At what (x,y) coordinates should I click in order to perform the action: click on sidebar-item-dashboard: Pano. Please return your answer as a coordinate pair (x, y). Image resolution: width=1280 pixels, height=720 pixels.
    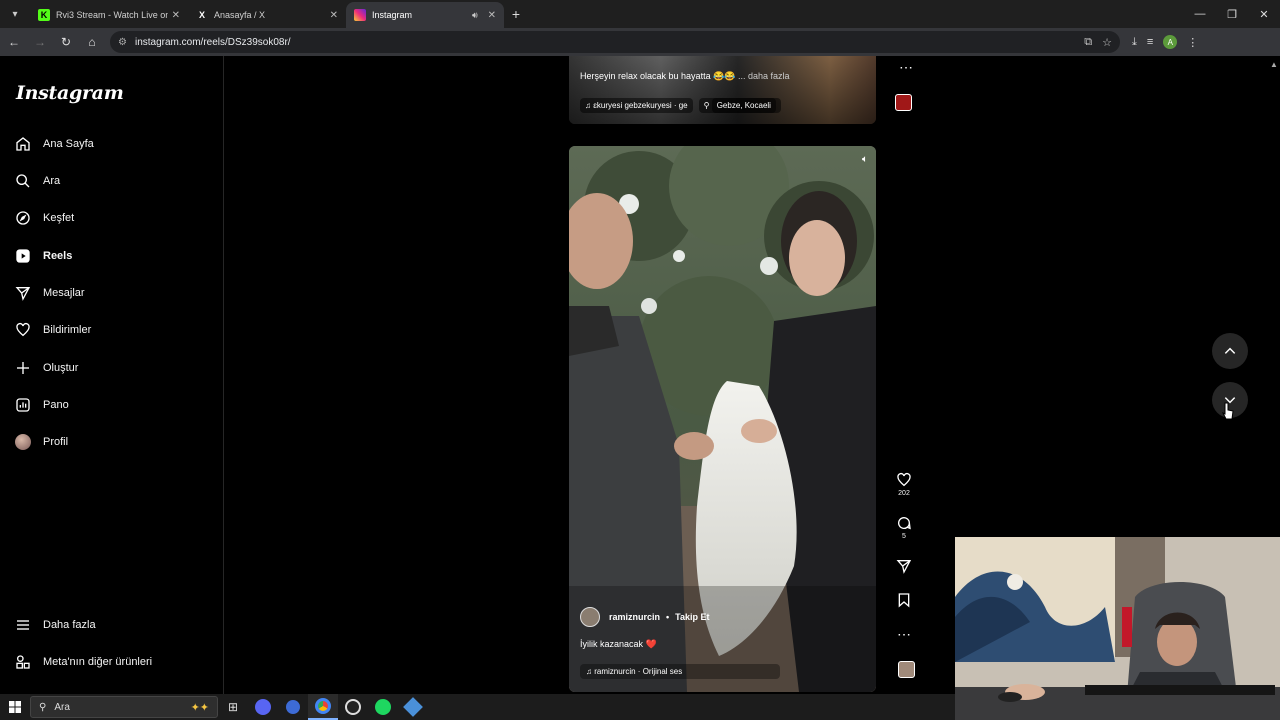
    Looking at the image, I should click on (41, 405).